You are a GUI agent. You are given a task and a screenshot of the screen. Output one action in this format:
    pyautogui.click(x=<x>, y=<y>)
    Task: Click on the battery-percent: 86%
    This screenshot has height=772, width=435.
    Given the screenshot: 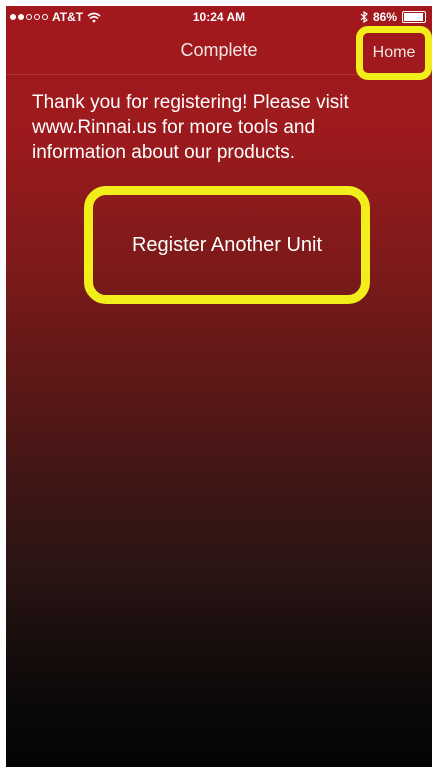 What is the action you would take?
    pyautogui.click(x=384, y=17)
    